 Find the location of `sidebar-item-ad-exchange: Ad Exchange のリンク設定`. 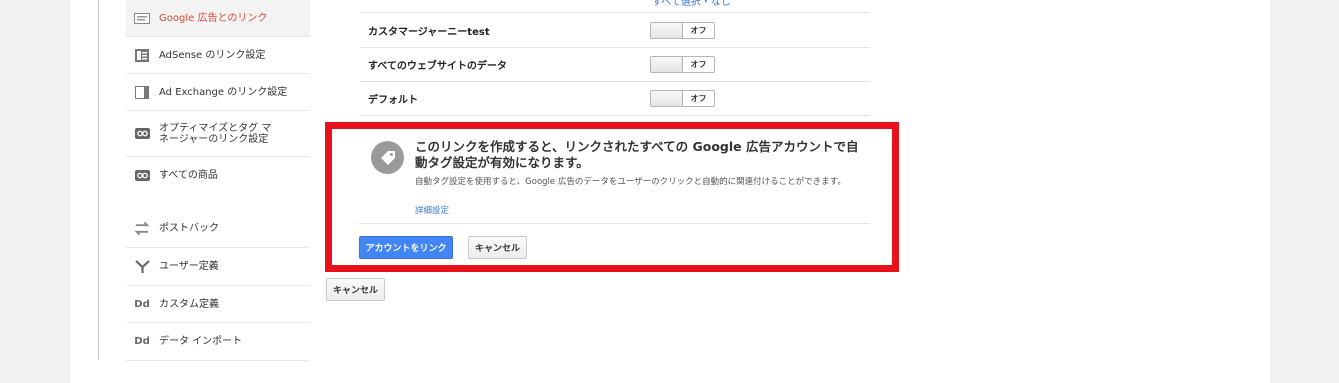

sidebar-item-ad-exchange: Ad Exchange のリンク設定 is located at coordinates (218, 92).